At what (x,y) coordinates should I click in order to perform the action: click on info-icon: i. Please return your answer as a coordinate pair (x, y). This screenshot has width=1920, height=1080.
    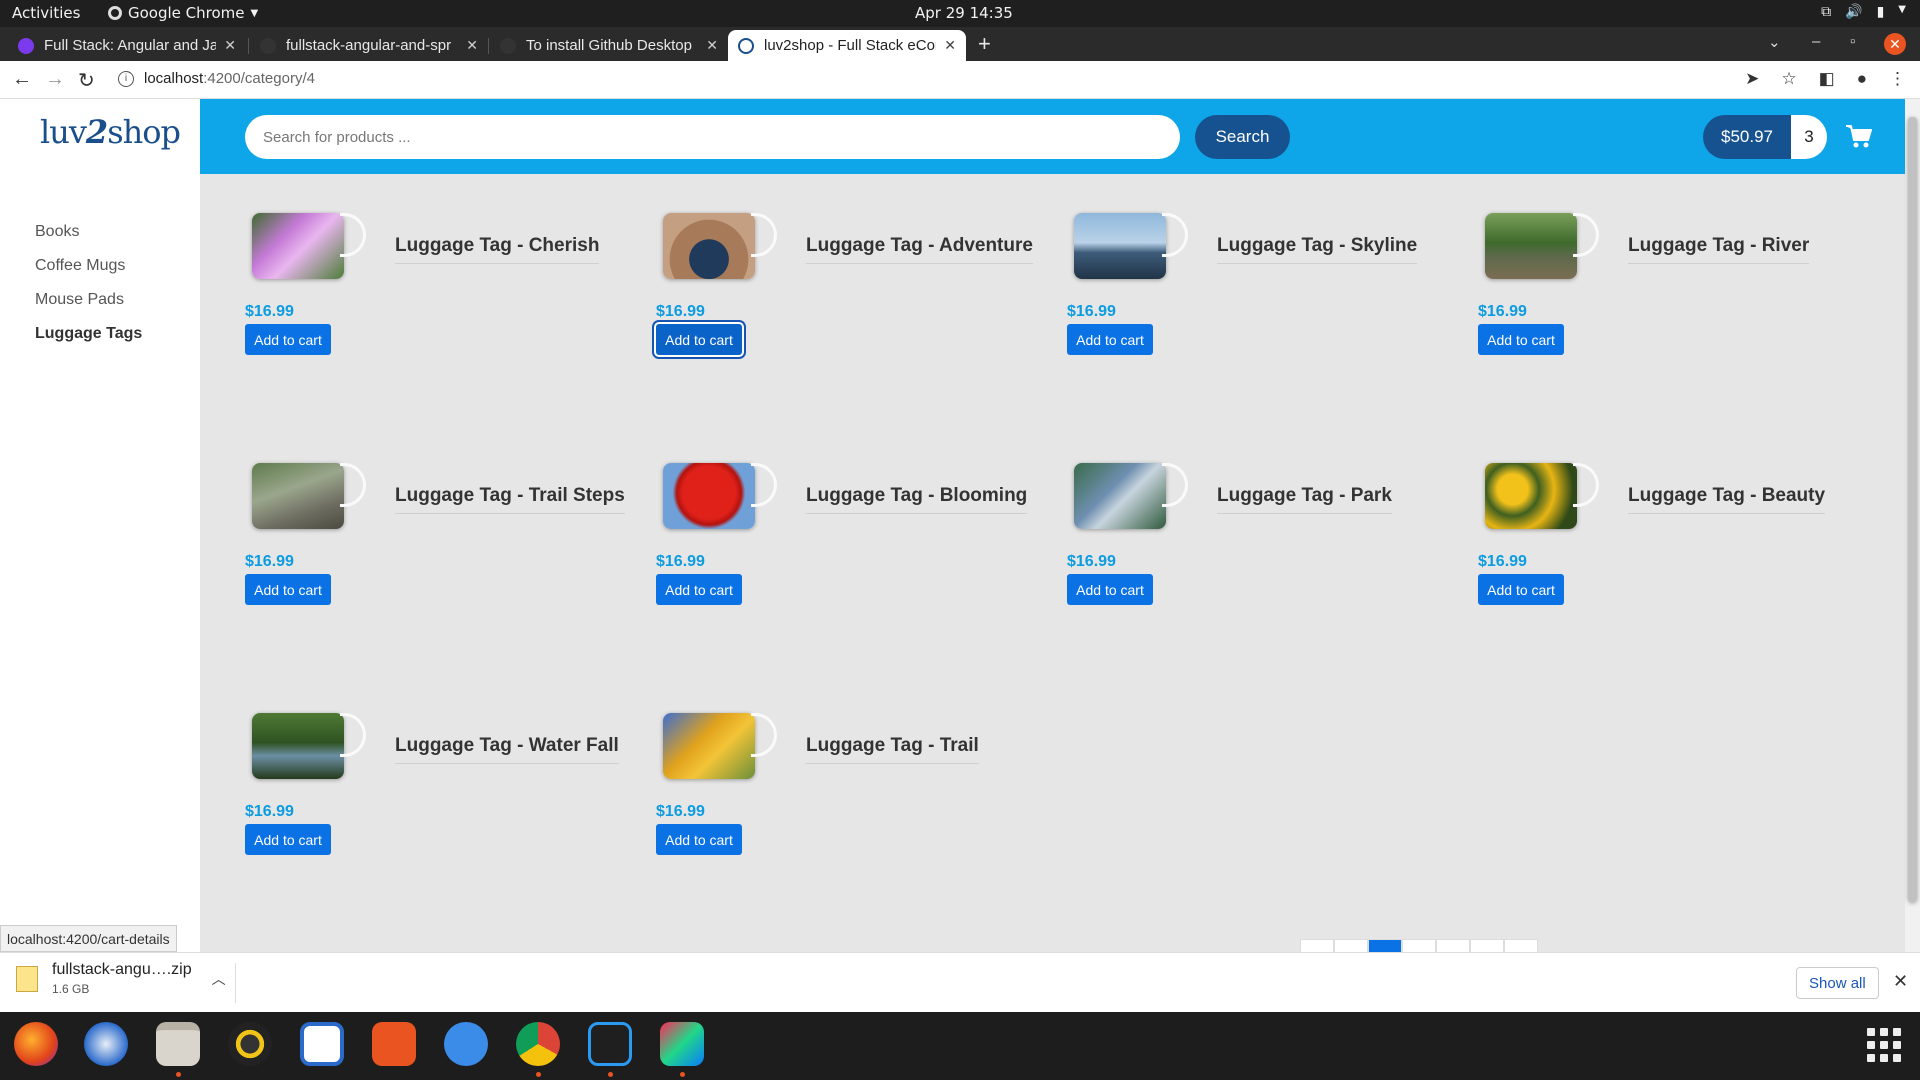
    Looking at the image, I should click on (126, 78).